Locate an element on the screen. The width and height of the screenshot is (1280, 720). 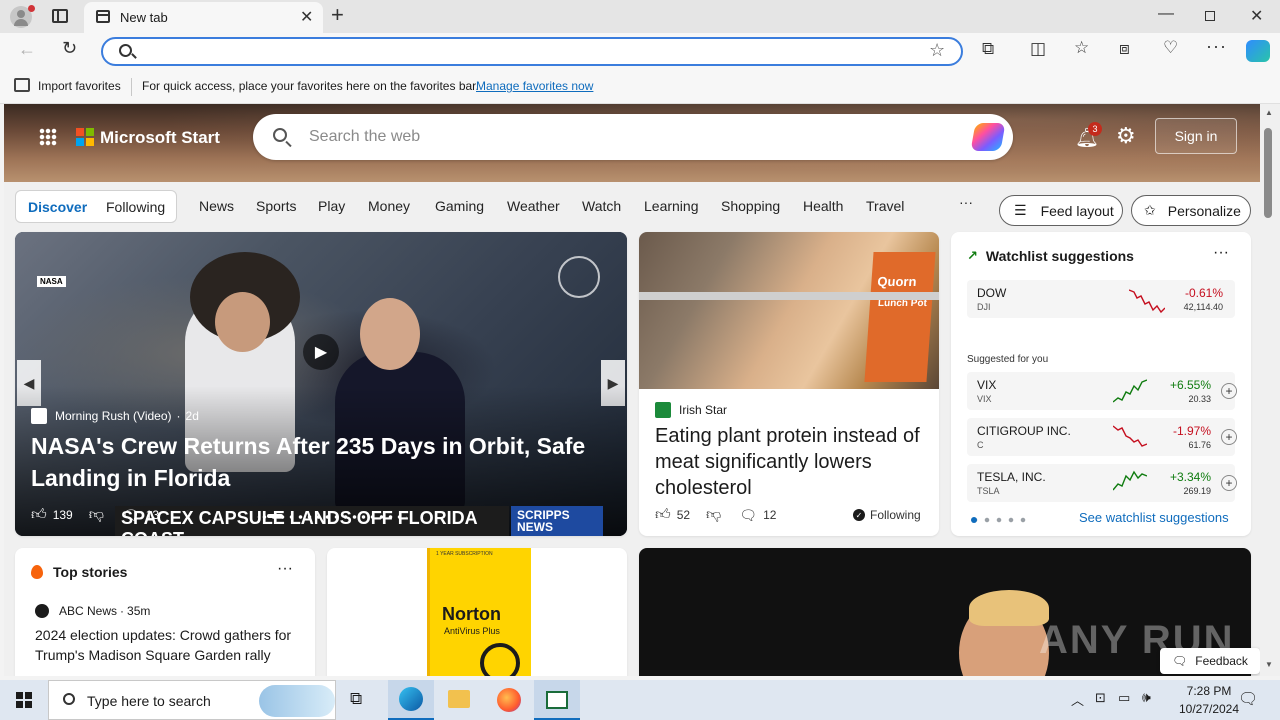
apps-grid-icon is located at coordinates (48, 137).